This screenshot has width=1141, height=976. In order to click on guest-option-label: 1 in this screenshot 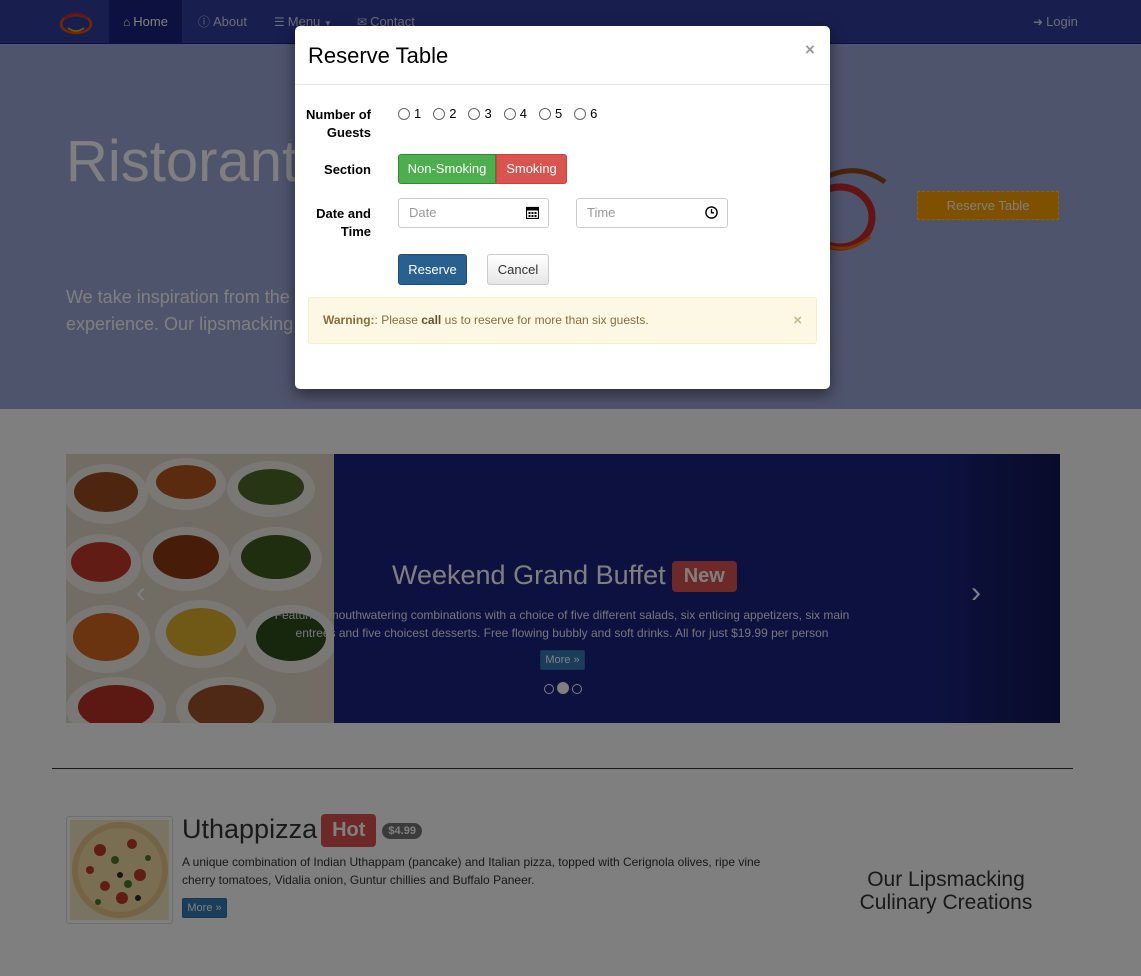, I will do `click(418, 113)`.